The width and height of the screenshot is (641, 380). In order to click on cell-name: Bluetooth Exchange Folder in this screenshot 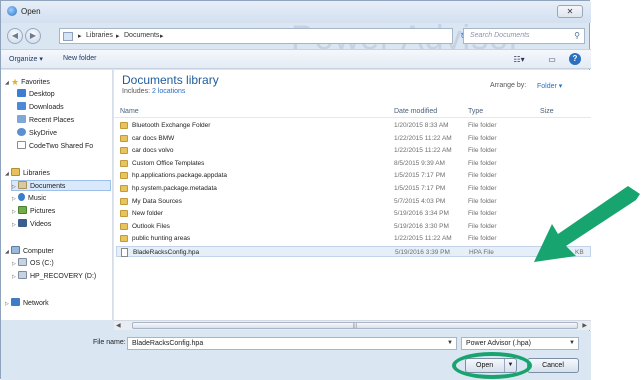, I will do `click(171, 125)`.